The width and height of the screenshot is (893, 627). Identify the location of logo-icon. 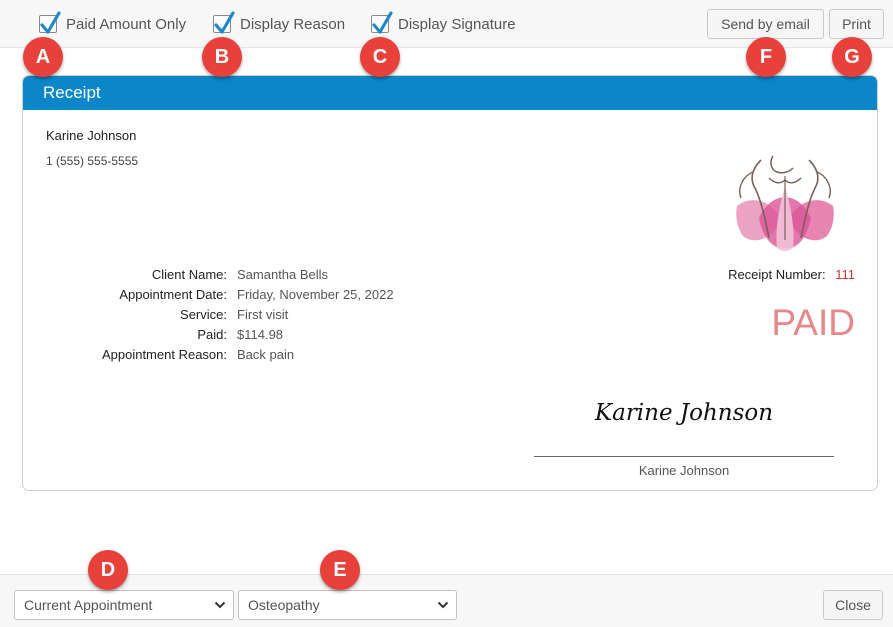
(785, 203).